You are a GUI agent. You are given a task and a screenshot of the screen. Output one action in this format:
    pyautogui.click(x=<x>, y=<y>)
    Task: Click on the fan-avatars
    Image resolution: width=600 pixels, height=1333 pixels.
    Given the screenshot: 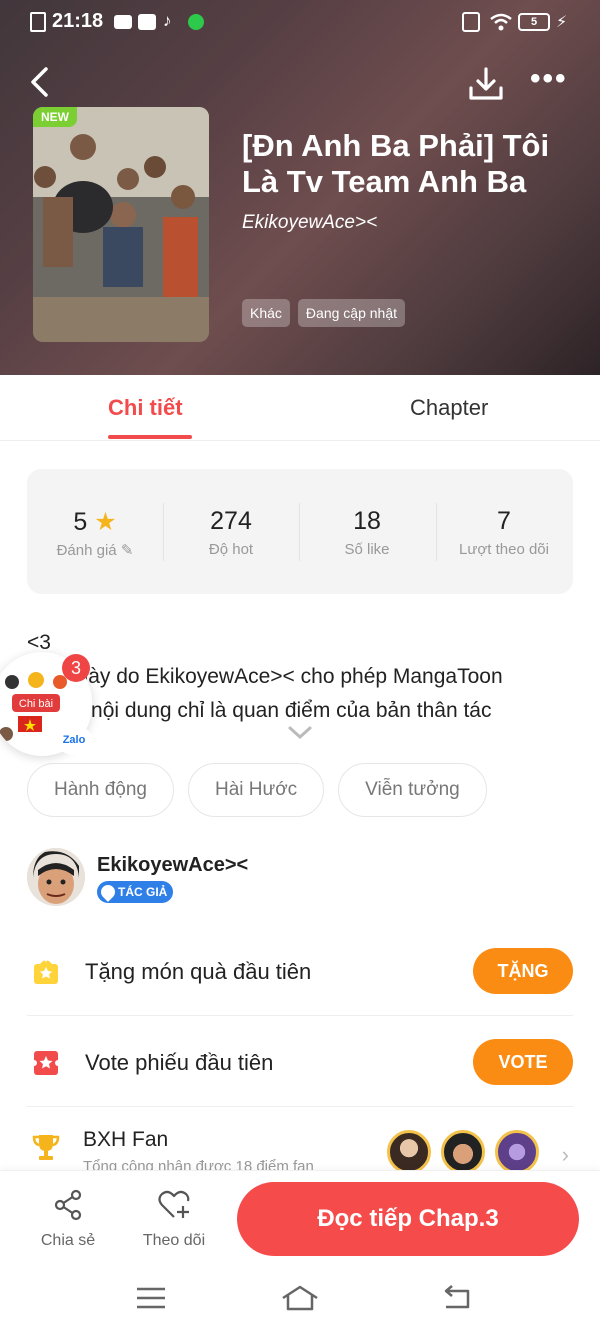 What is the action you would take?
    pyautogui.click(x=463, y=1152)
    